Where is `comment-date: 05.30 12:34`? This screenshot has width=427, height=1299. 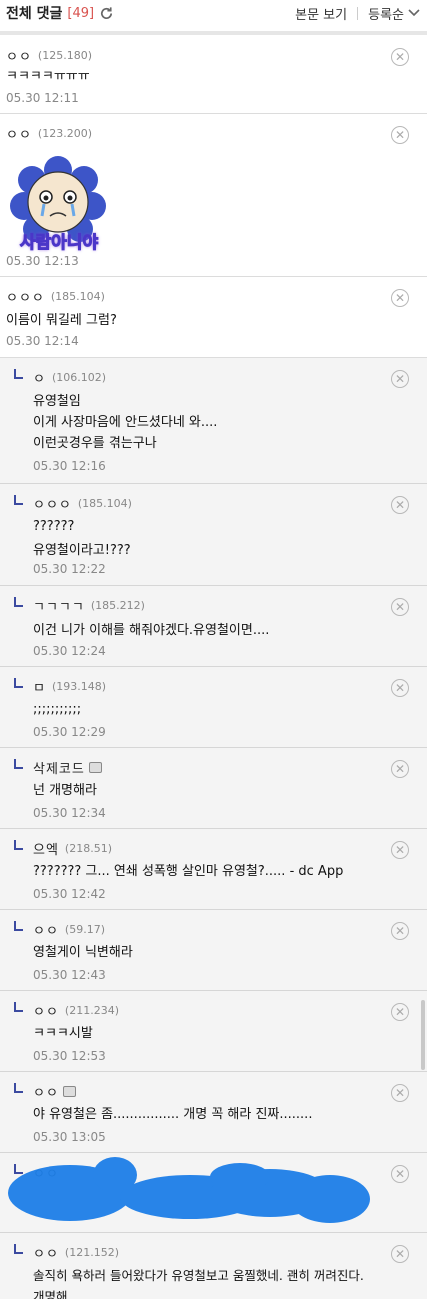 comment-date: 05.30 12:34 is located at coordinates (69, 813).